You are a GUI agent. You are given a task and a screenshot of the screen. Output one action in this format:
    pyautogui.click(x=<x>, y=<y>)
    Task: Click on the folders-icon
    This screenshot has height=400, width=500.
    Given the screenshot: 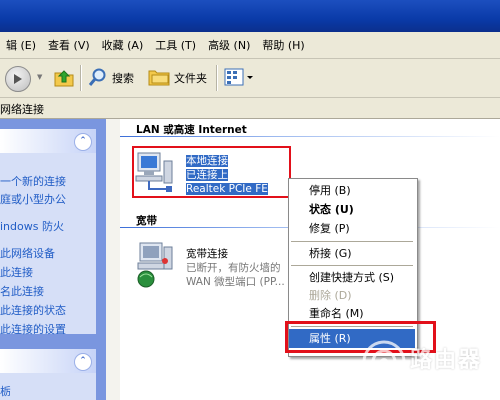 What is the action you would take?
    pyautogui.click(x=159, y=78)
    